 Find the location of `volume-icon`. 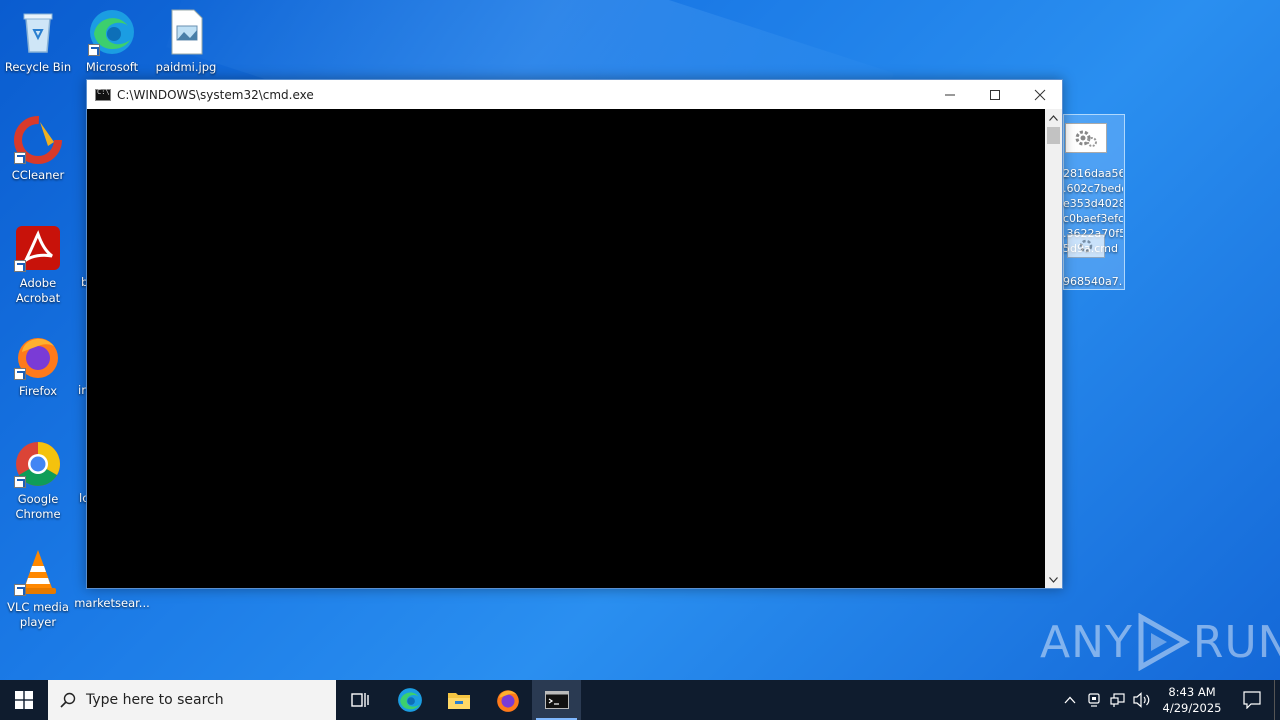

volume-icon is located at coordinates (1141, 700).